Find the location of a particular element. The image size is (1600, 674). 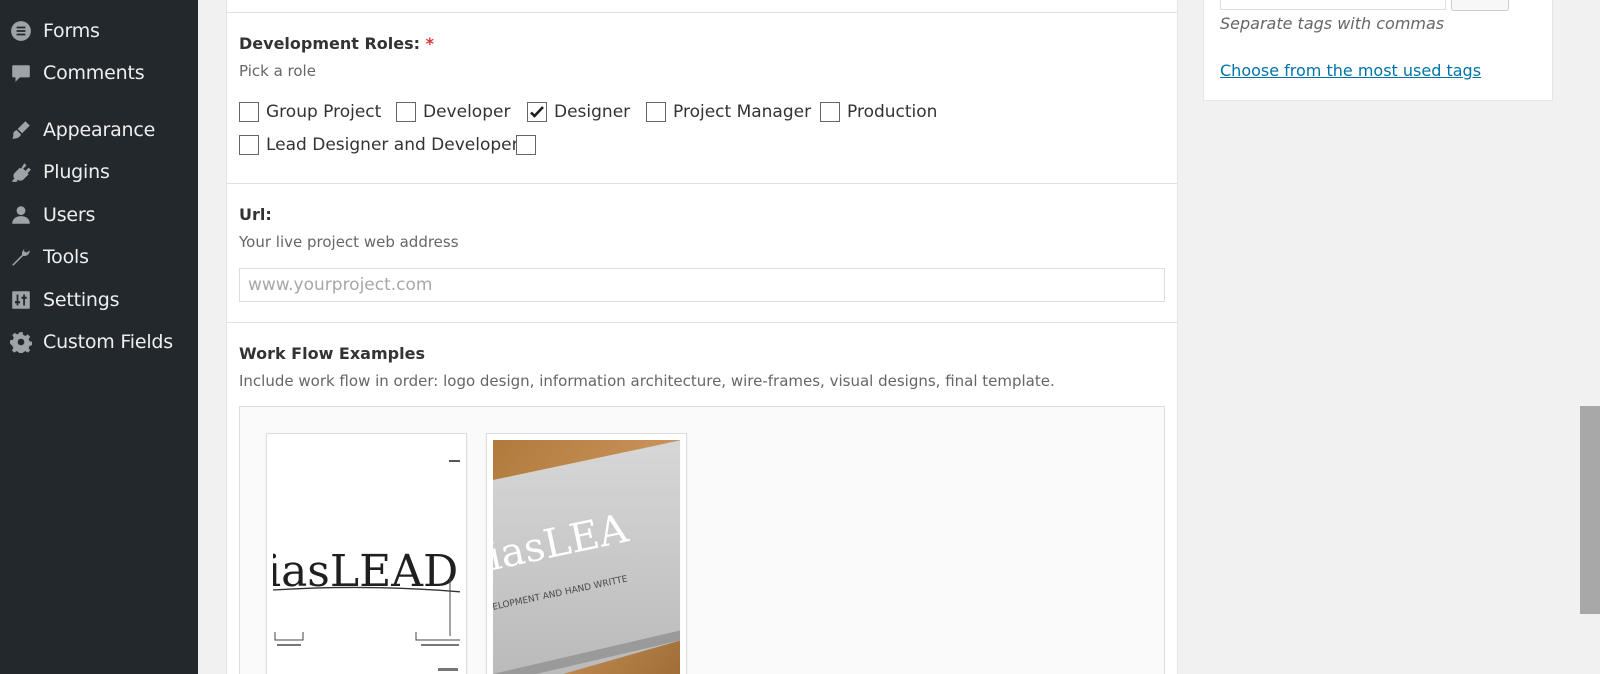

required-mark: * is located at coordinates (429, 43).